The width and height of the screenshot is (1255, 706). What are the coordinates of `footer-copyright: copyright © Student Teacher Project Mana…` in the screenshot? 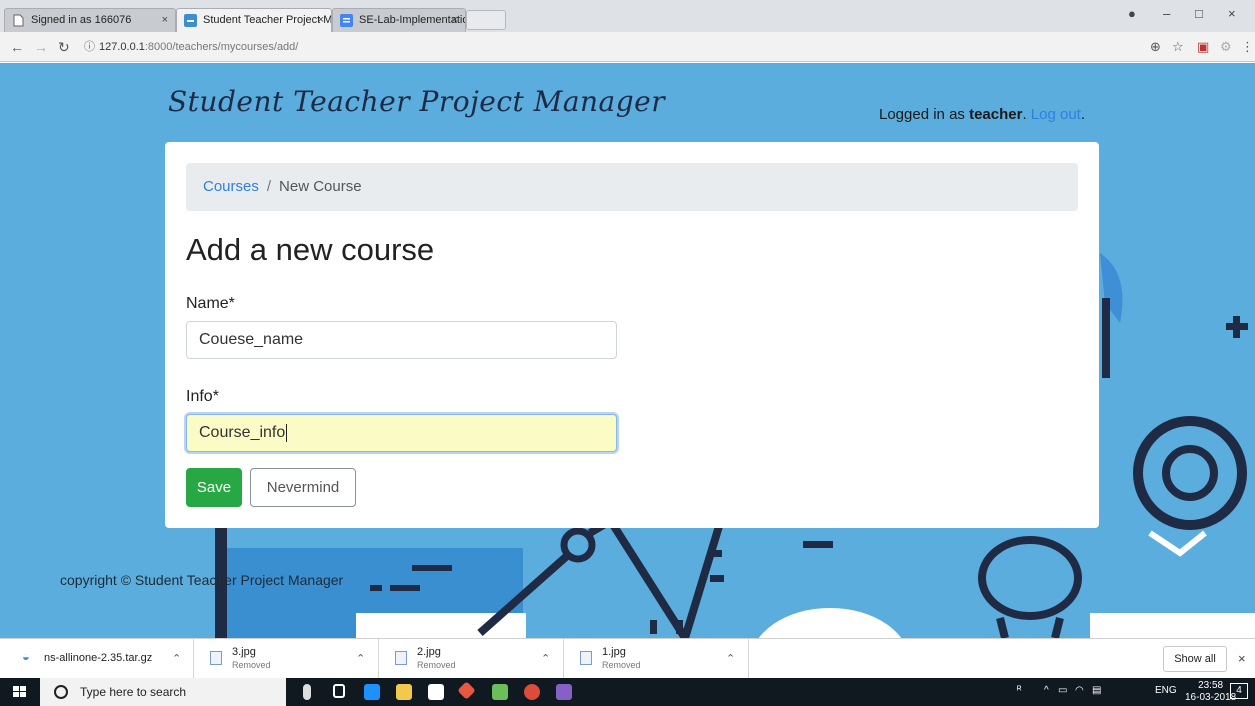 It's located at (202, 580).